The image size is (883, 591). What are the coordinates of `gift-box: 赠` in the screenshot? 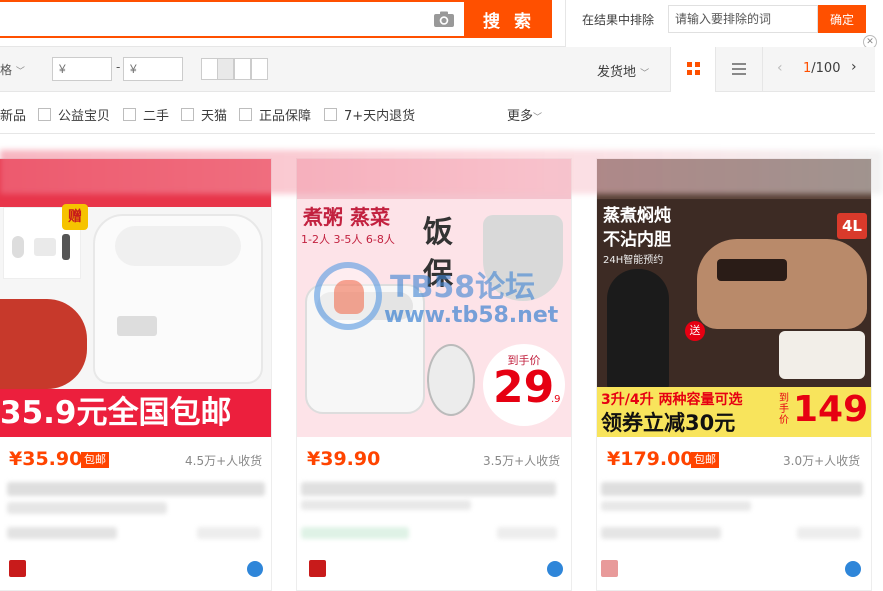 It's located at (45, 241).